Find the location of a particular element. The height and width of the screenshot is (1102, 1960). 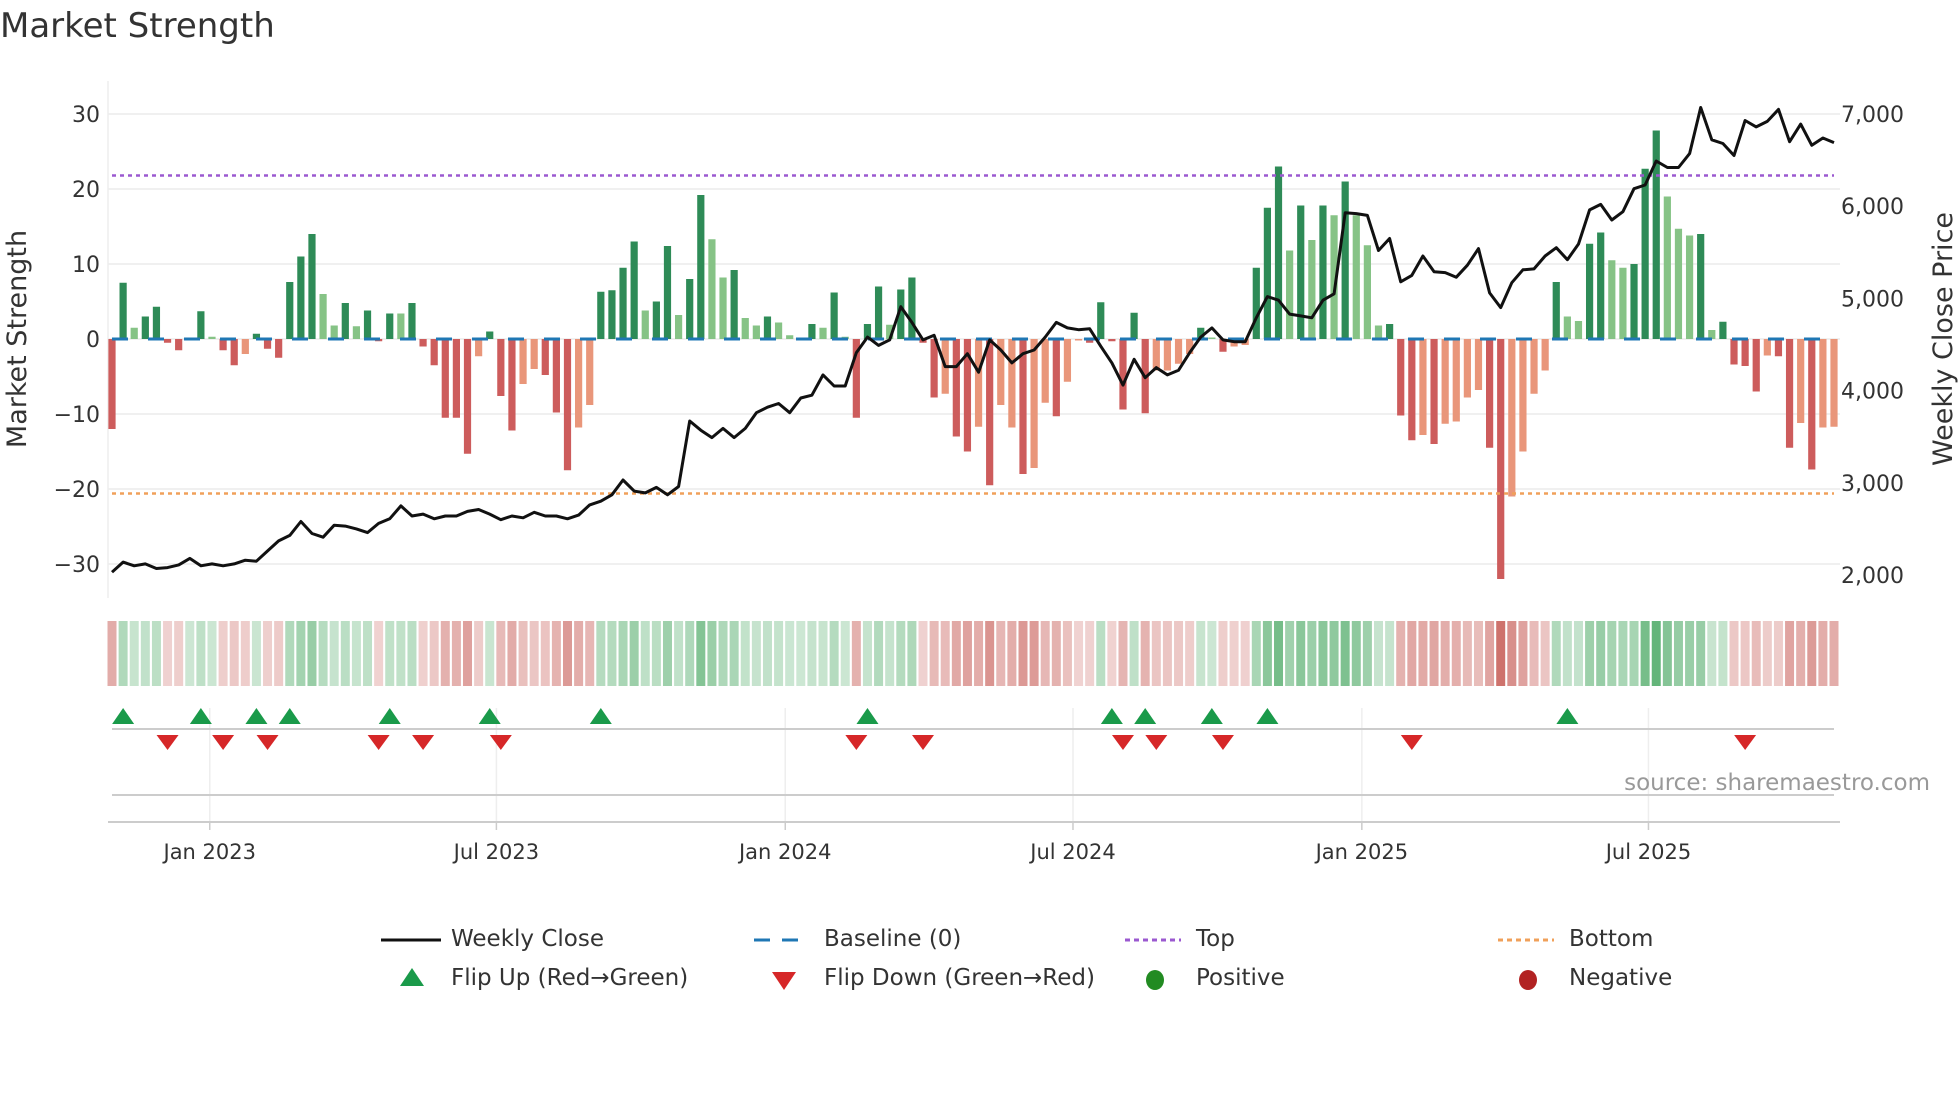

x-tick-label: Jul 2024 is located at coordinates (1071, 852).